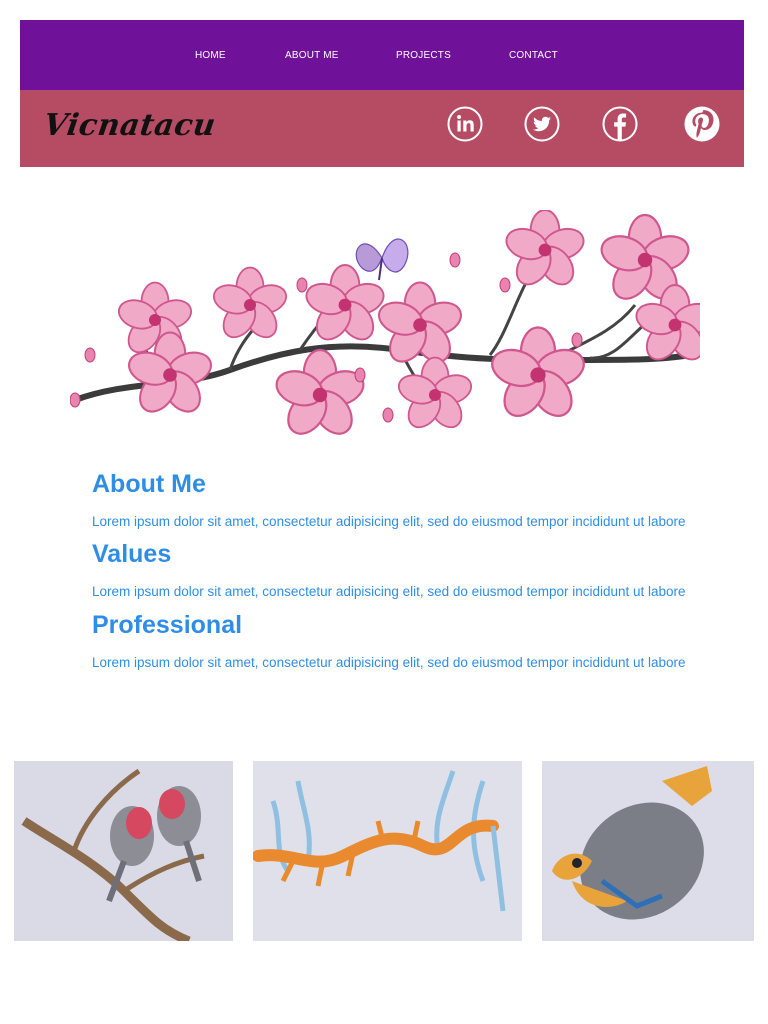 The height and width of the screenshot is (1024, 768). What do you see at coordinates (382, 128) in the screenshot?
I see `brand-bar: Vicnatacu` at bounding box center [382, 128].